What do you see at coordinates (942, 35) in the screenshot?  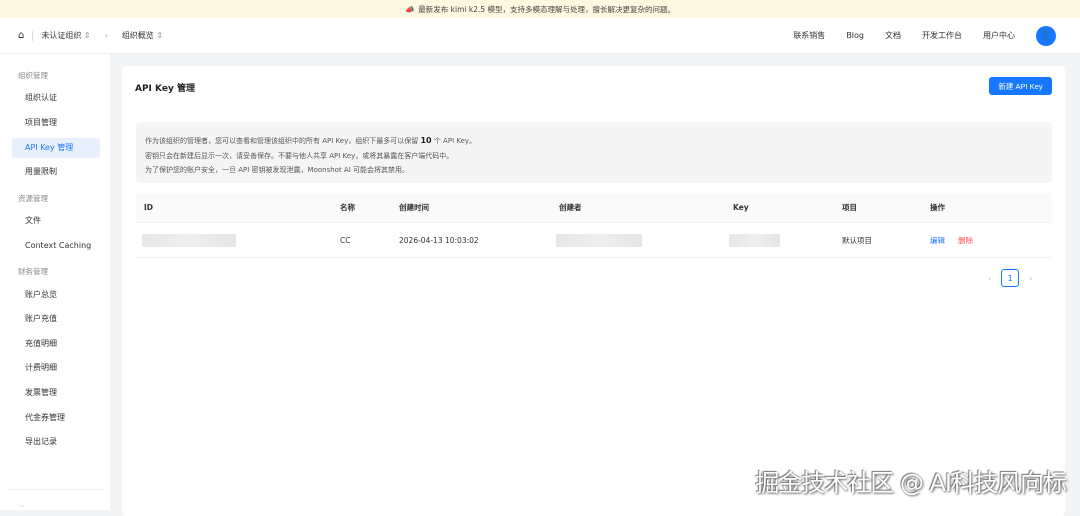 I see `nav-dev-console: 开发工作台` at bounding box center [942, 35].